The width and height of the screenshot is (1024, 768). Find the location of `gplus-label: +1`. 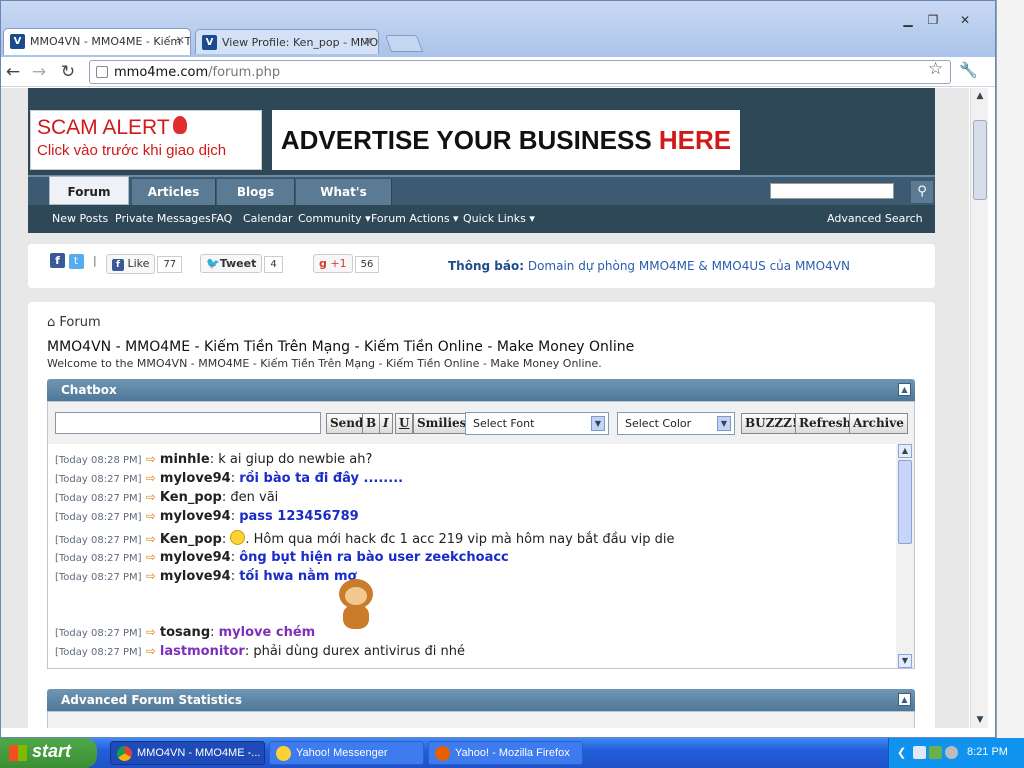

gplus-label: +1 is located at coordinates (338, 263).